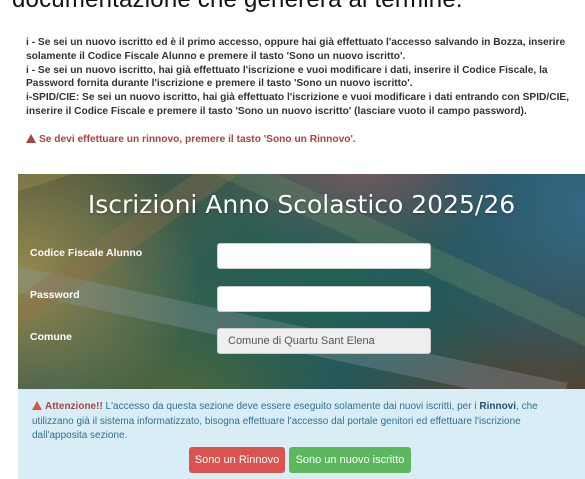  What do you see at coordinates (292, 15) in the screenshot?
I see `top-cut-text: documentazione che genererà al termine.` at bounding box center [292, 15].